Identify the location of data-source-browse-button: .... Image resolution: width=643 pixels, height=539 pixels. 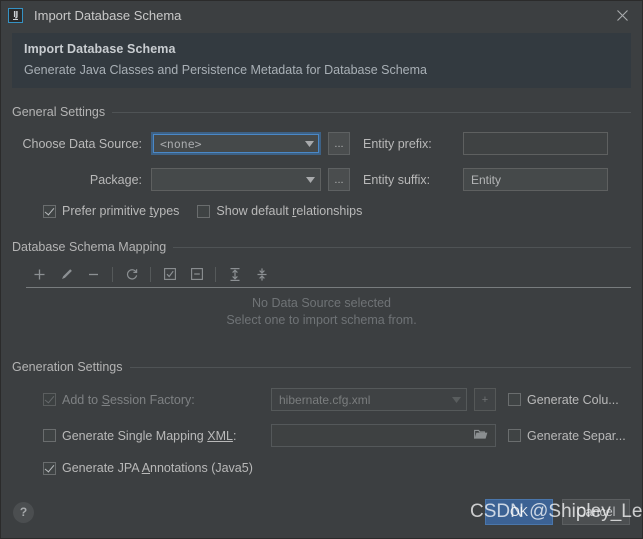
(339, 143).